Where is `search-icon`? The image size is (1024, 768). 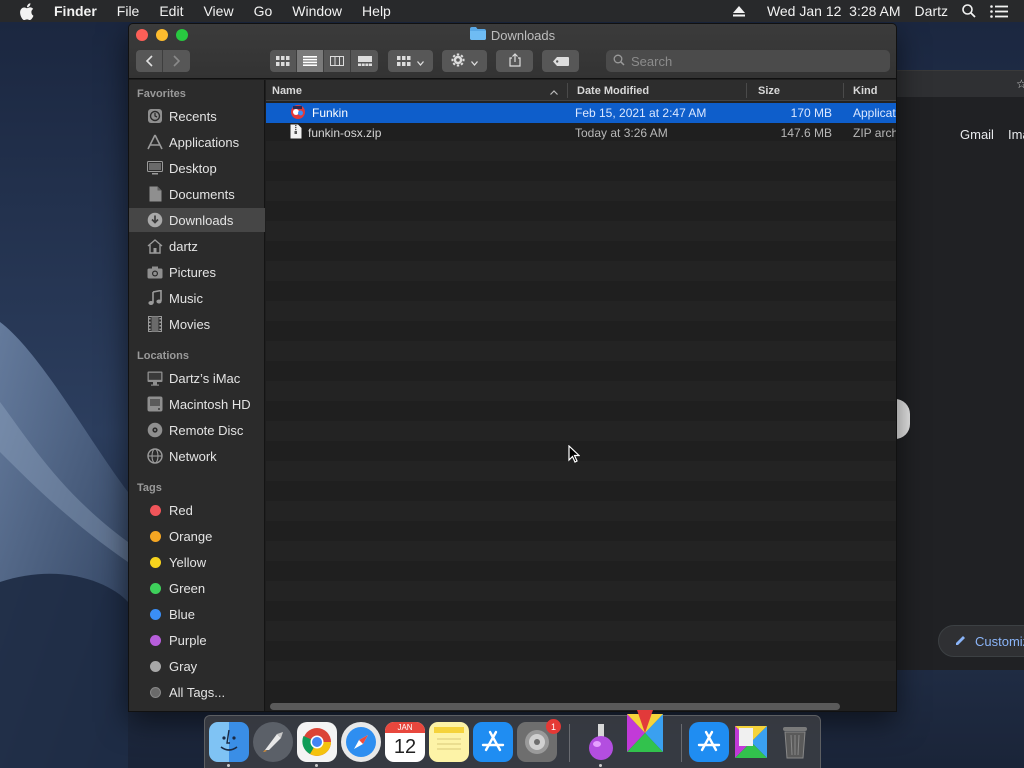 search-icon is located at coordinates (619, 61).